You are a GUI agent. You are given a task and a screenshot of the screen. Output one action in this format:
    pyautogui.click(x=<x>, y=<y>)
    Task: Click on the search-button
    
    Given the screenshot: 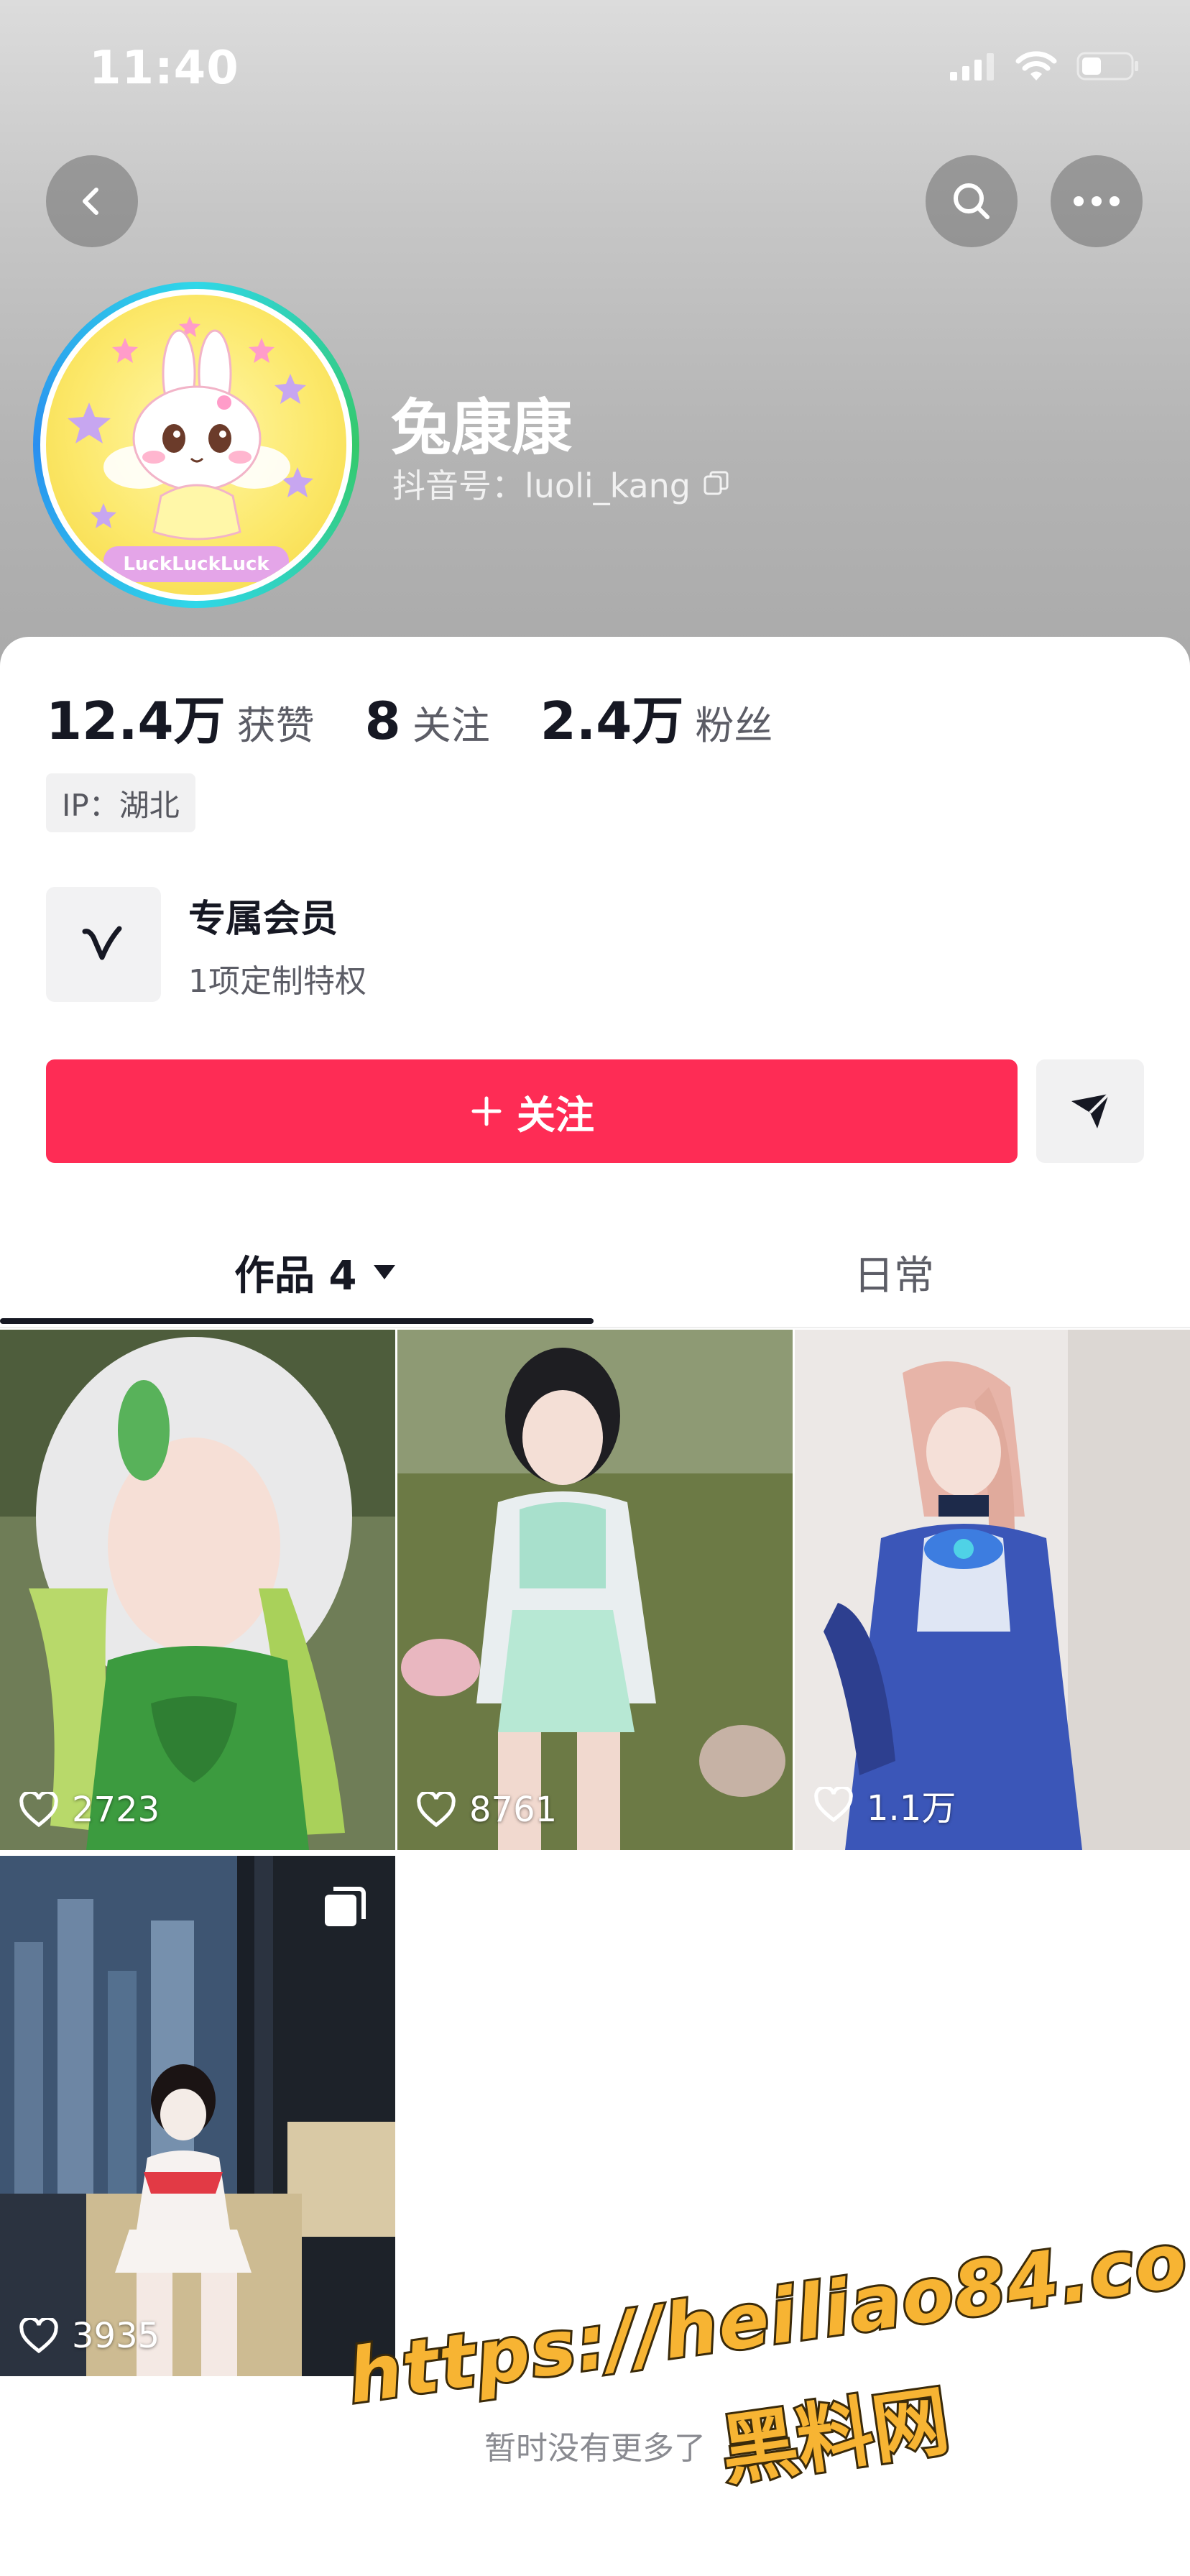 What is the action you would take?
    pyautogui.click(x=972, y=201)
    